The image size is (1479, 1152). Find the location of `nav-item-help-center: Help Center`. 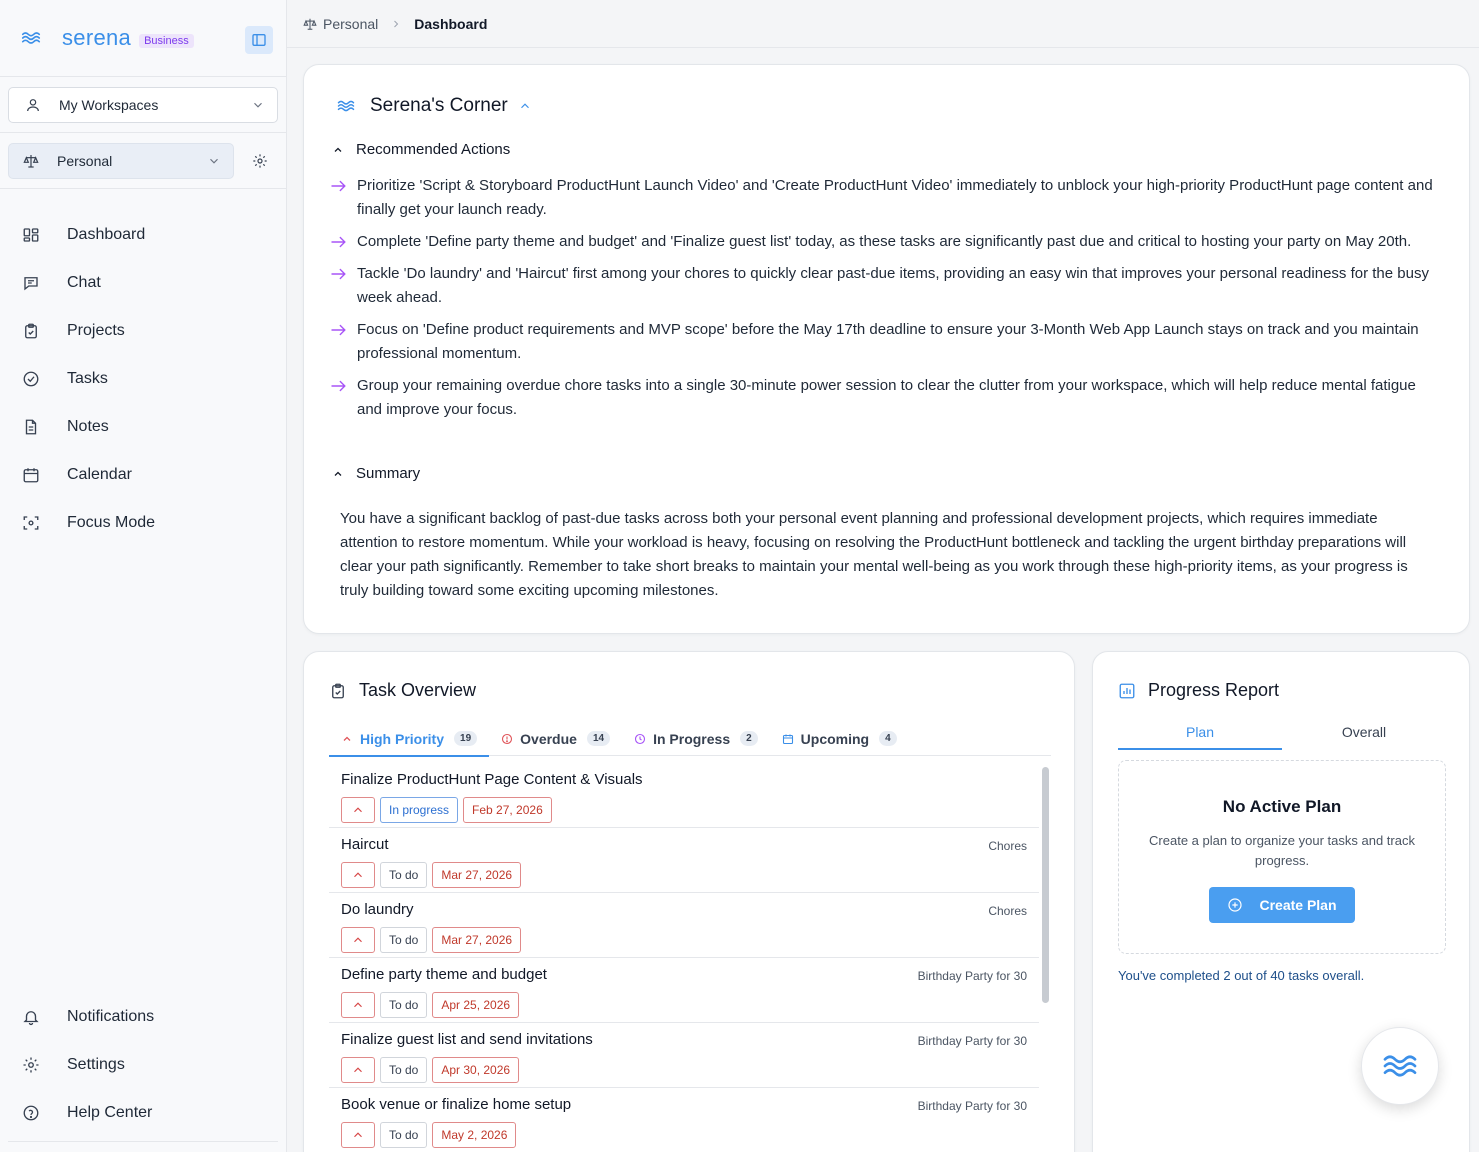

nav-item-help-center: Help Center is located at coordinates (143, 1113).